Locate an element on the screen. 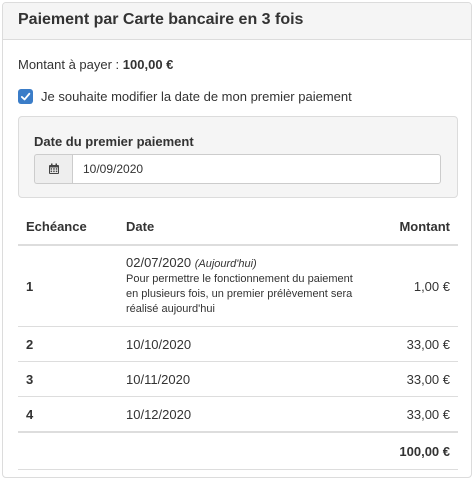 Image resolution: width=476 pixels, height=484 pixels. row-number: 4 is located at coordinates (68, 414).